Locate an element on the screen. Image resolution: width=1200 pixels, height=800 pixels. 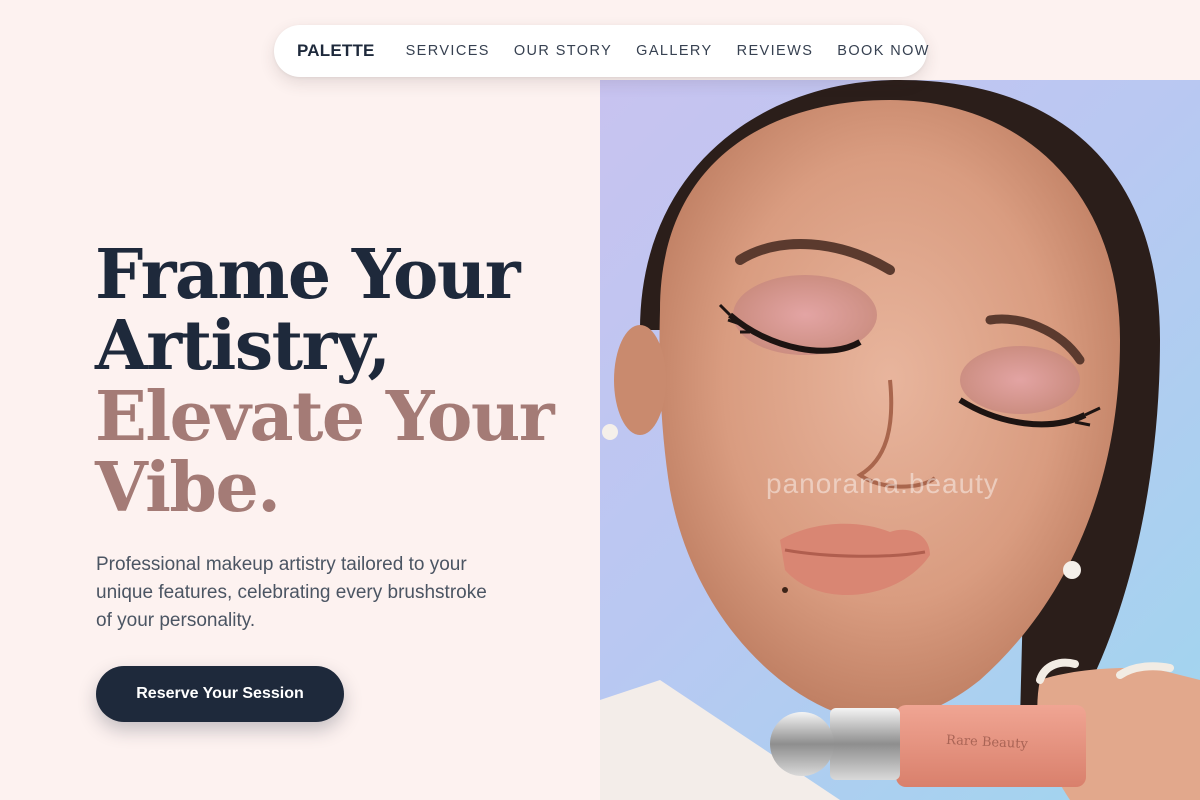
headline-line-2: Artistry, is located at coordinates (243, 346).